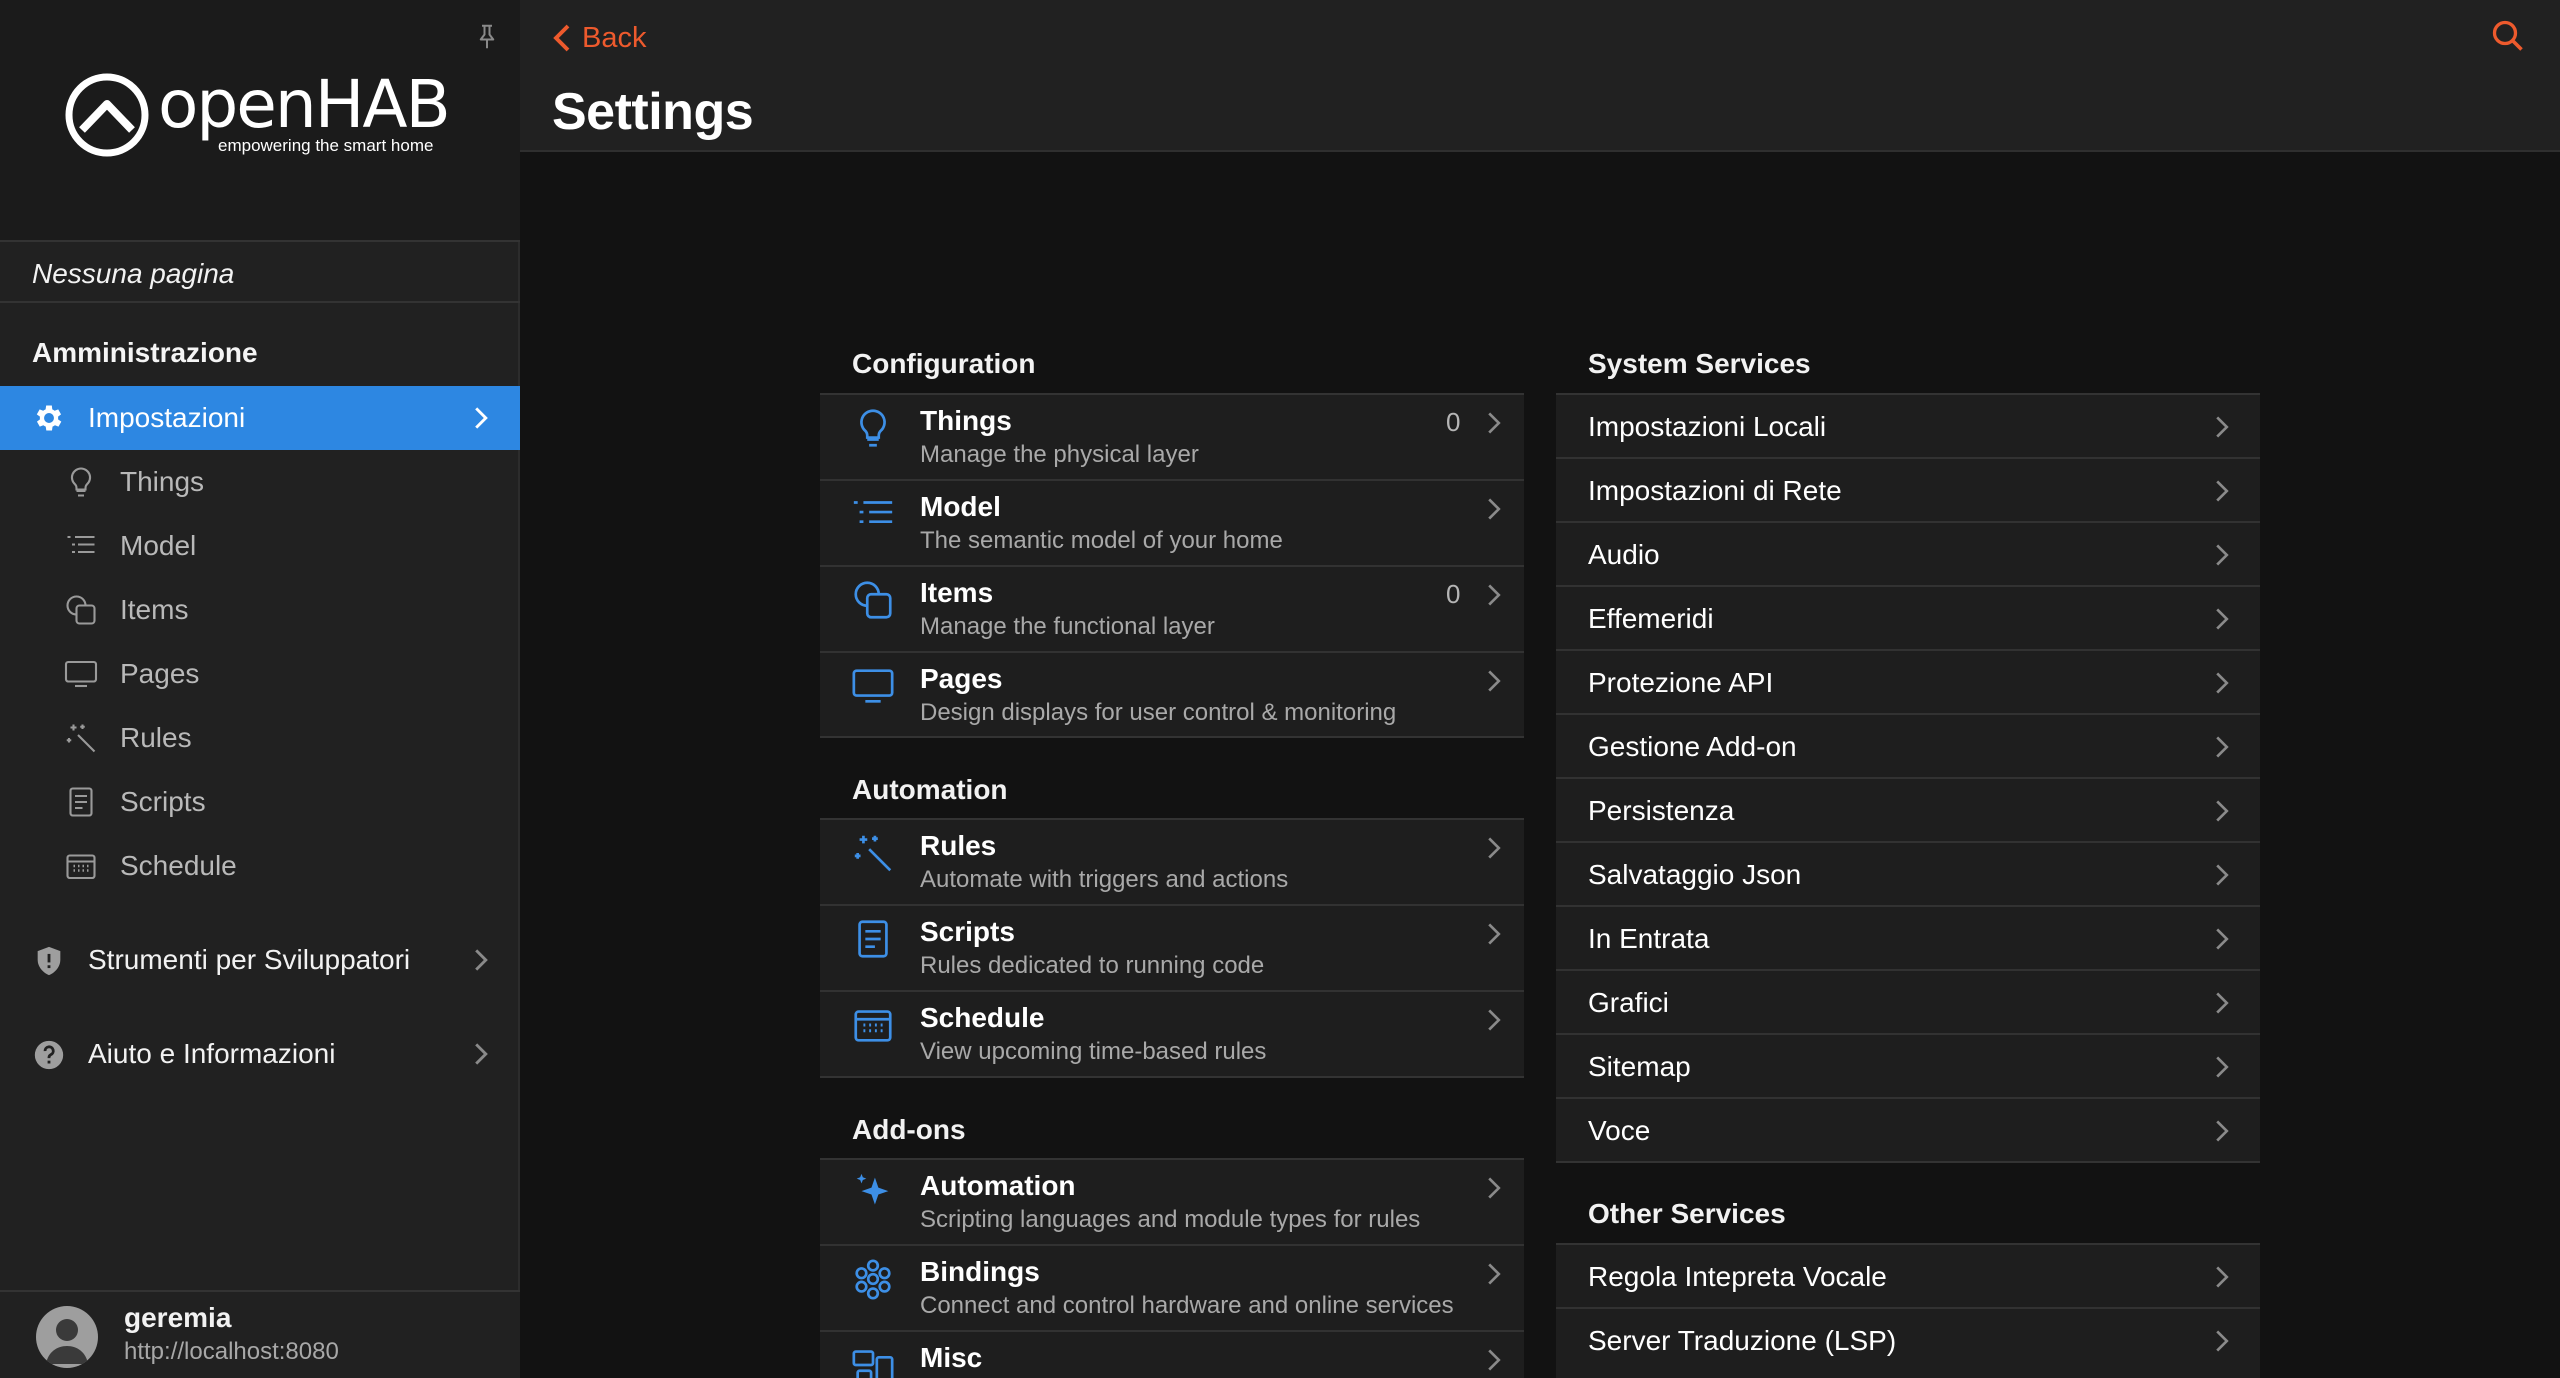 The height and width of the screenshot is (1378, 2560). Describe the element at coordinates (909, 1129) in the screenshot. I see `addons-title: Add-ons` at that location.